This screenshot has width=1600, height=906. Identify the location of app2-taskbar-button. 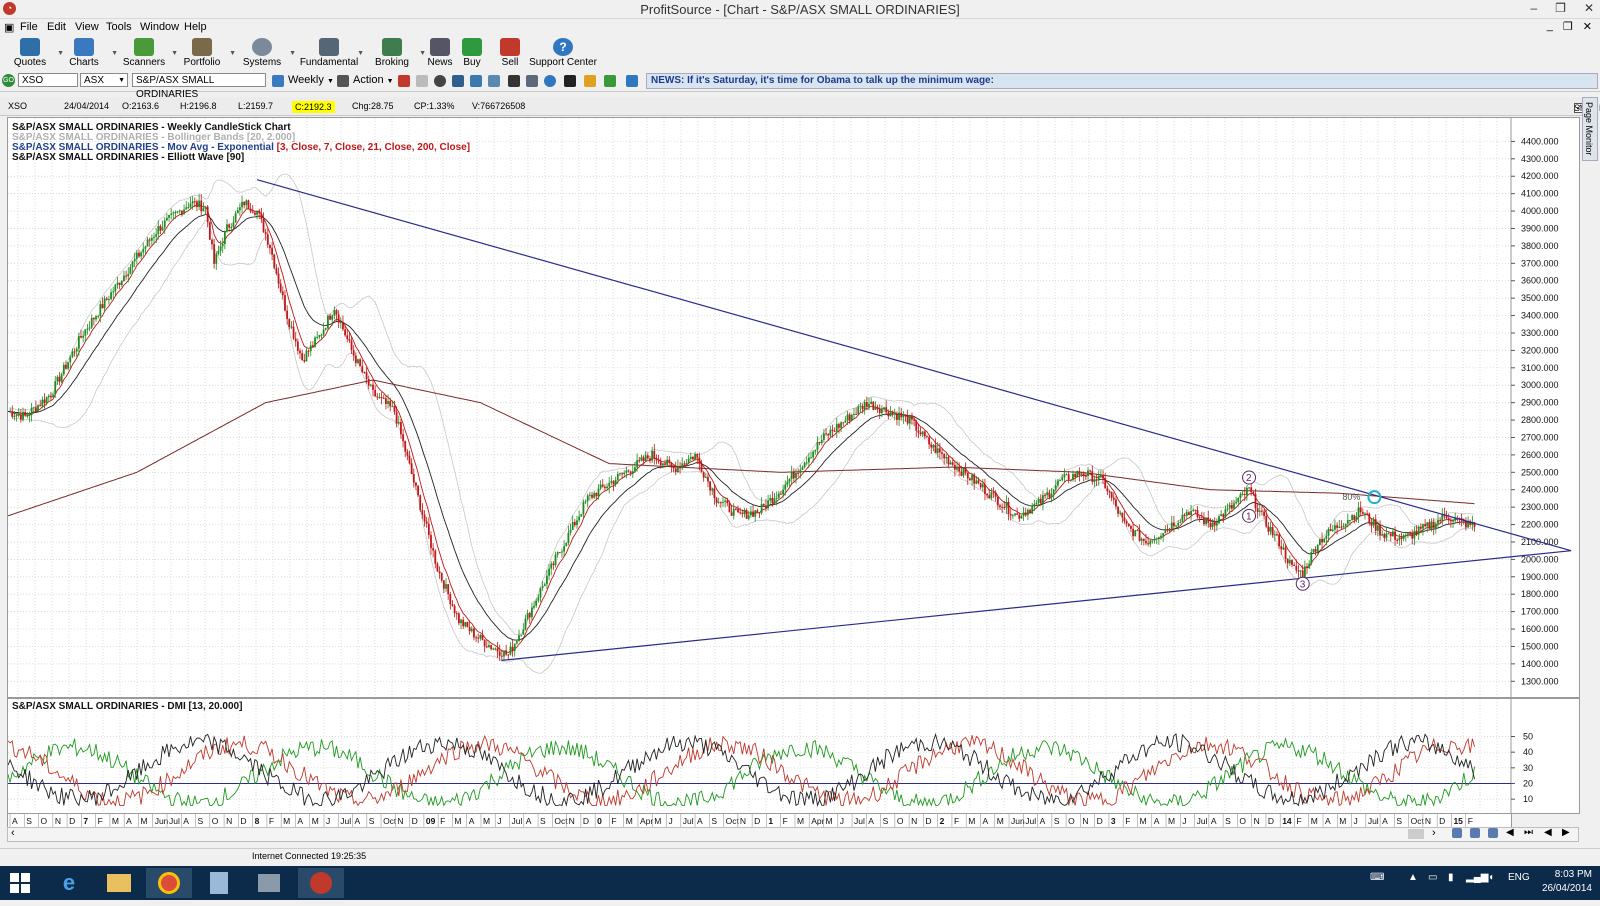
(269, 883).